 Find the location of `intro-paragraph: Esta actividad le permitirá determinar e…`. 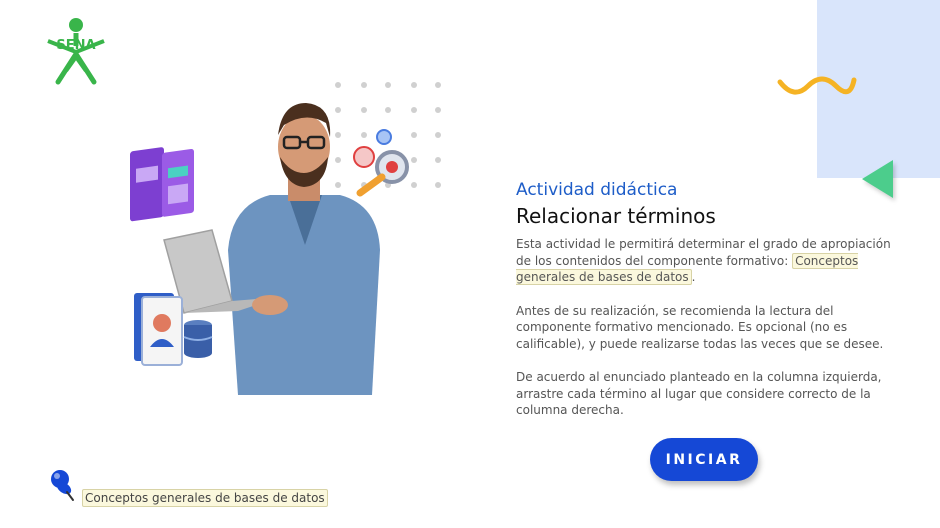

intro-paragraph: Esta actividad le permitirá determinar e… is located at coordinates (706, 261).